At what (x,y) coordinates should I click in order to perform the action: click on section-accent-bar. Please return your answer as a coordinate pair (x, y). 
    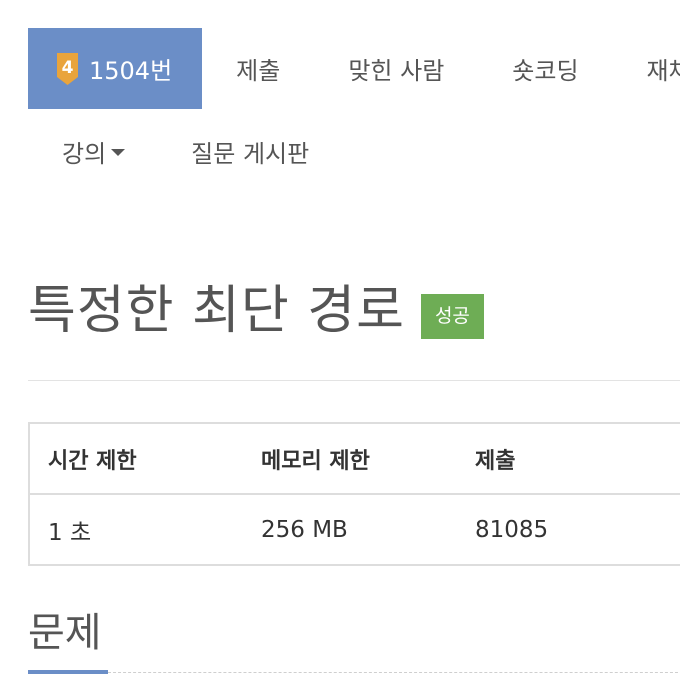
    Looking at the image, I should click on (68, 672).